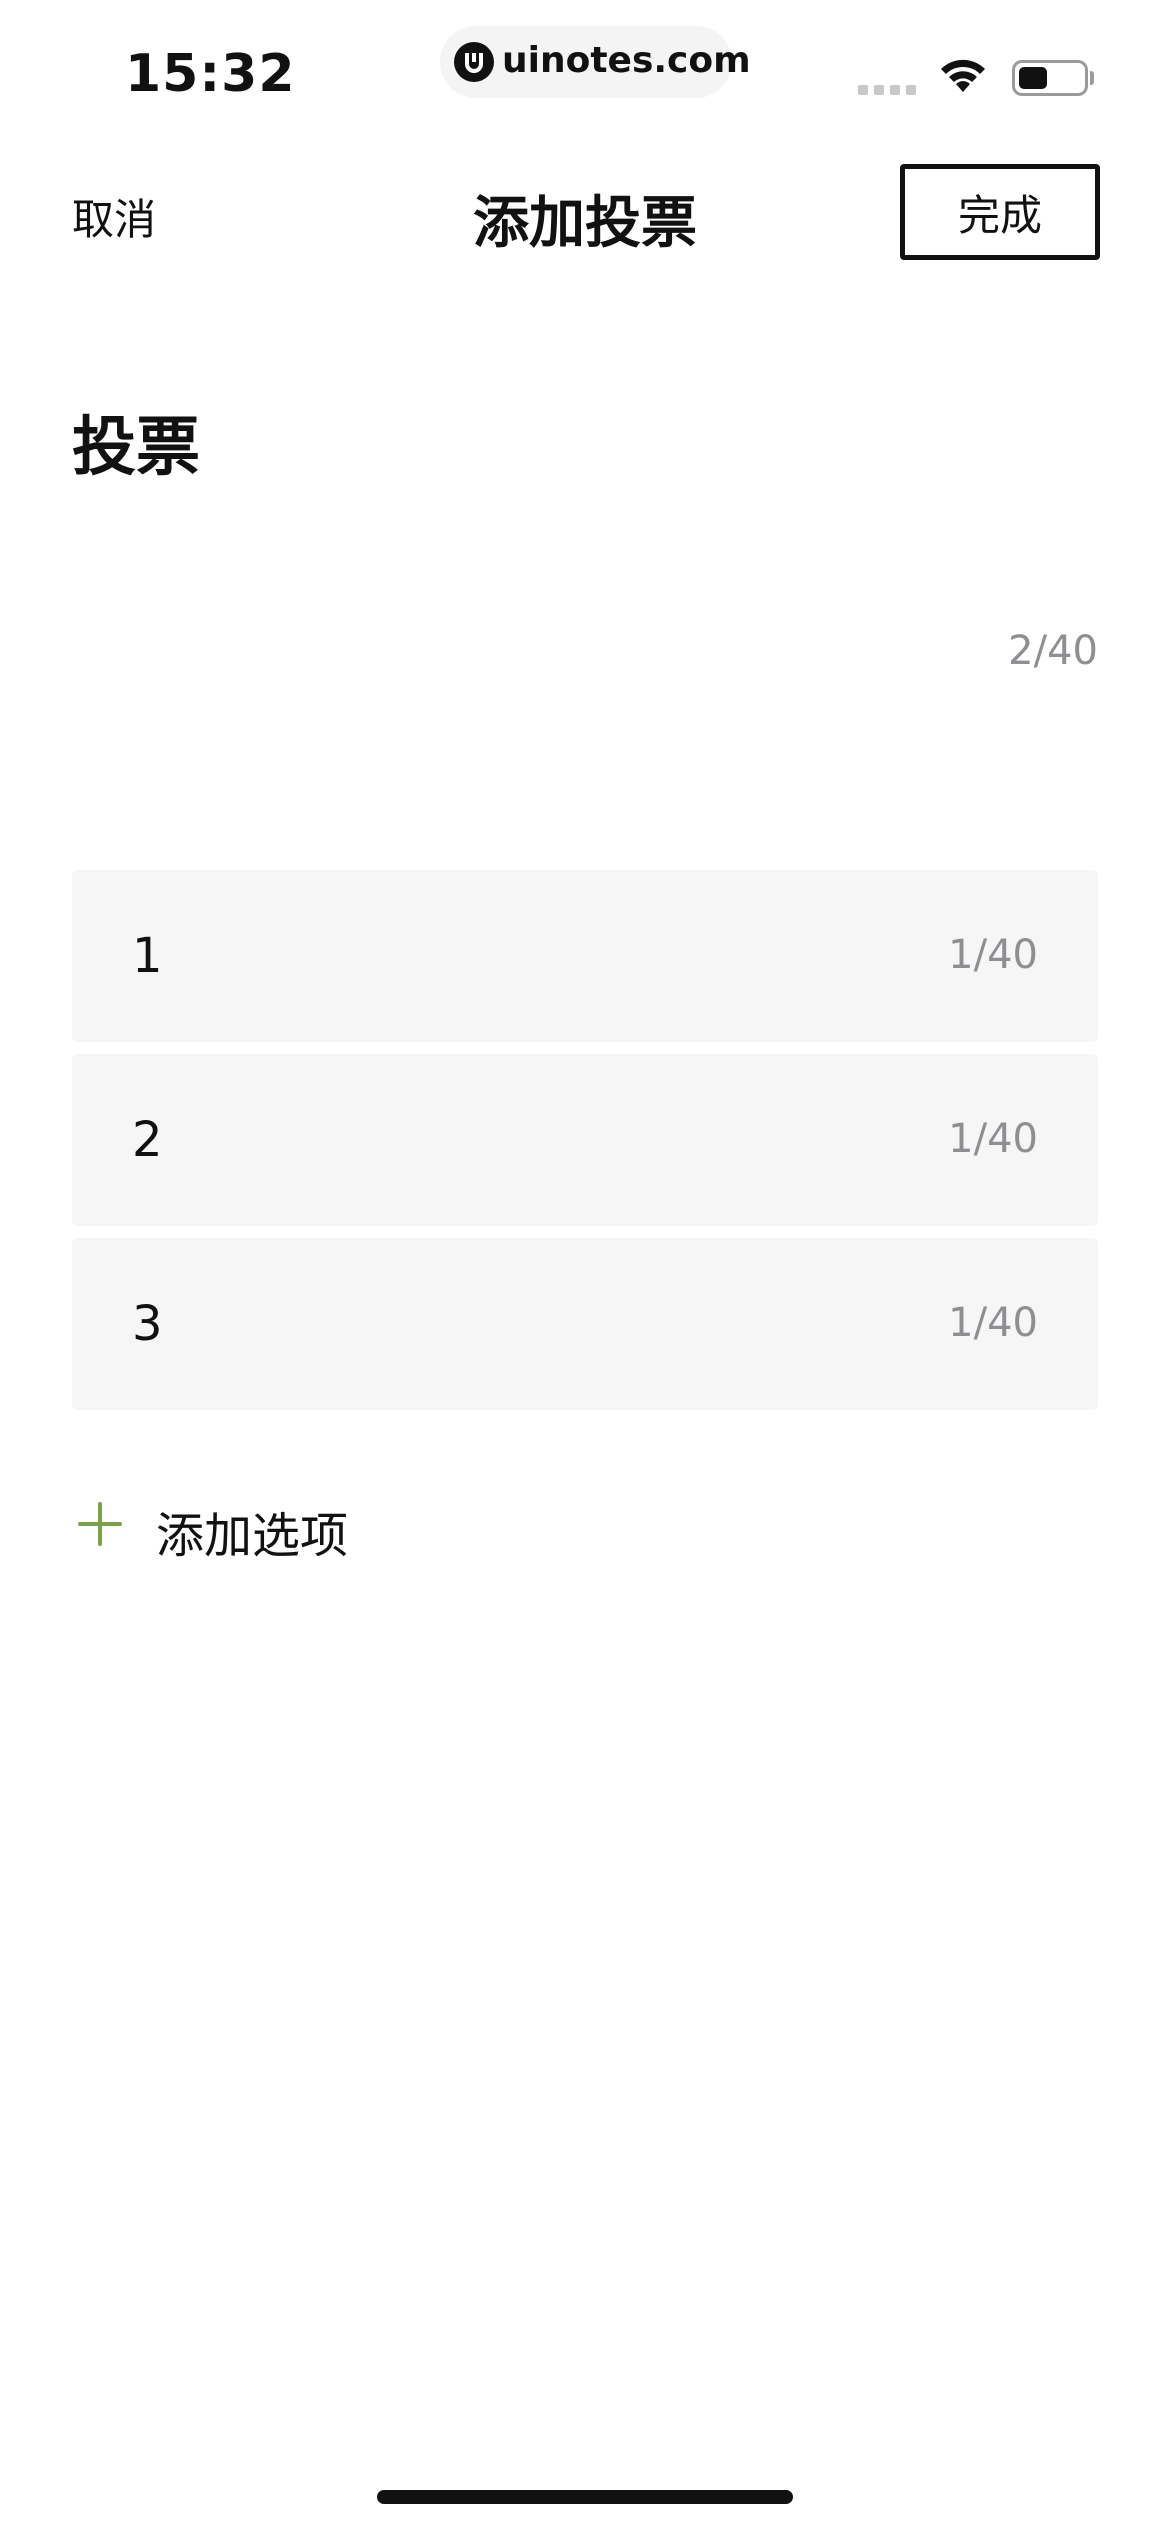  I want to click on battery-level, so click(1033, 78).